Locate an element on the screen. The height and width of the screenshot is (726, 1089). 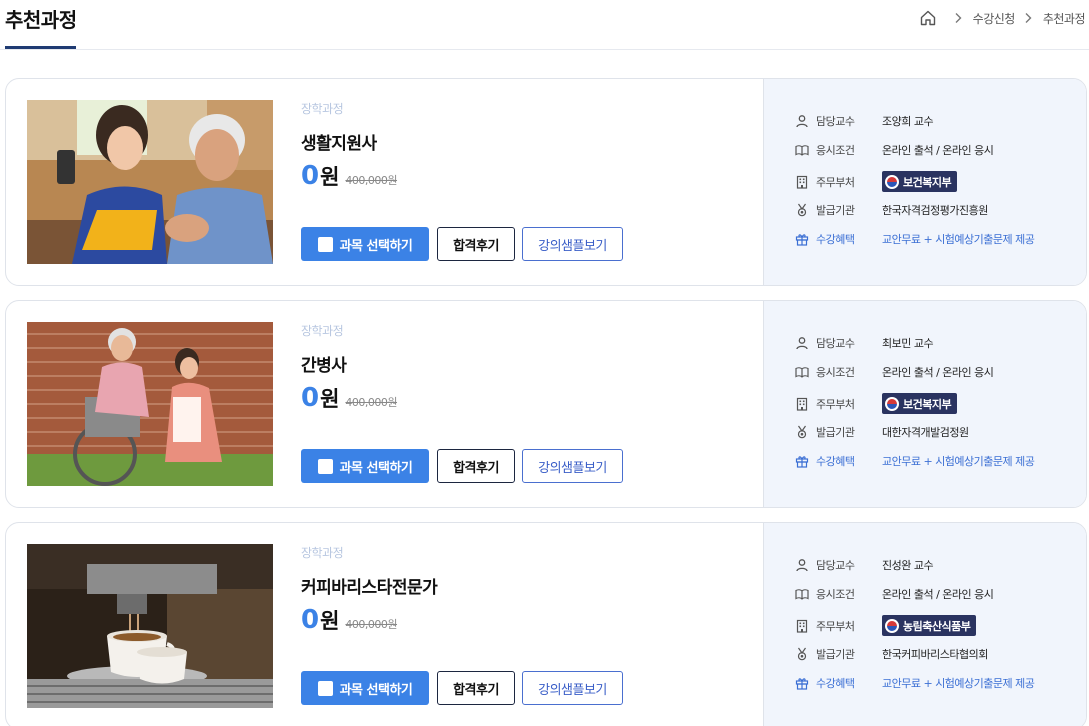
home-icon is located at coordinates (928, 18).